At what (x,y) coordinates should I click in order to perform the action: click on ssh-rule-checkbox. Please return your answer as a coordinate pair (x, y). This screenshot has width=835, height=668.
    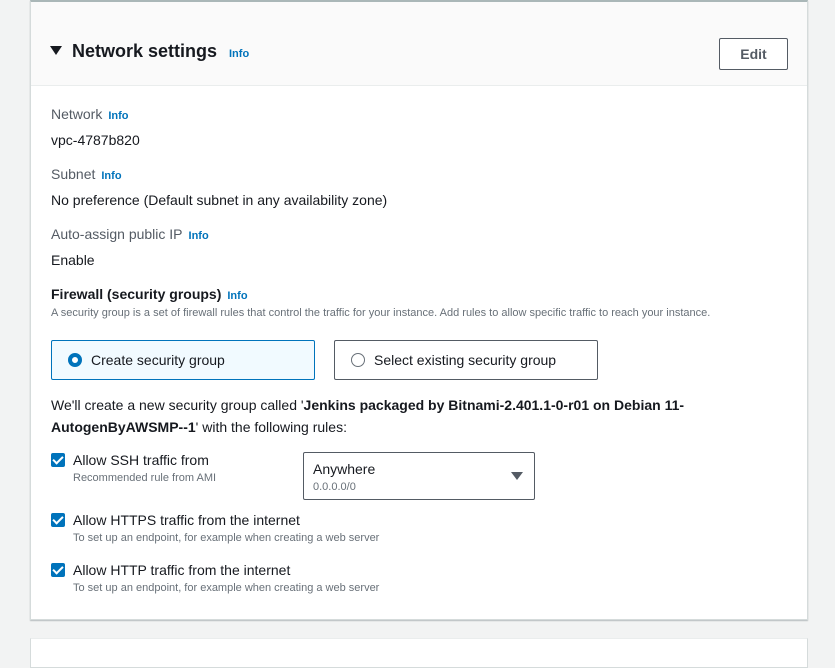
    Looking at the image, I should click on (58, 460).